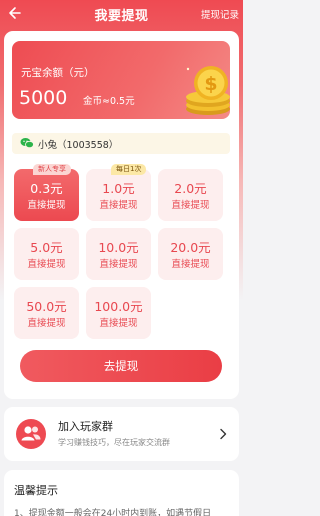 This screenshot has width=320, height=516. What do you see at coordinates (58, 73) in the screenshot?
I see `balance-label: 元宝余额（元）` at bounding box center [58, 73].